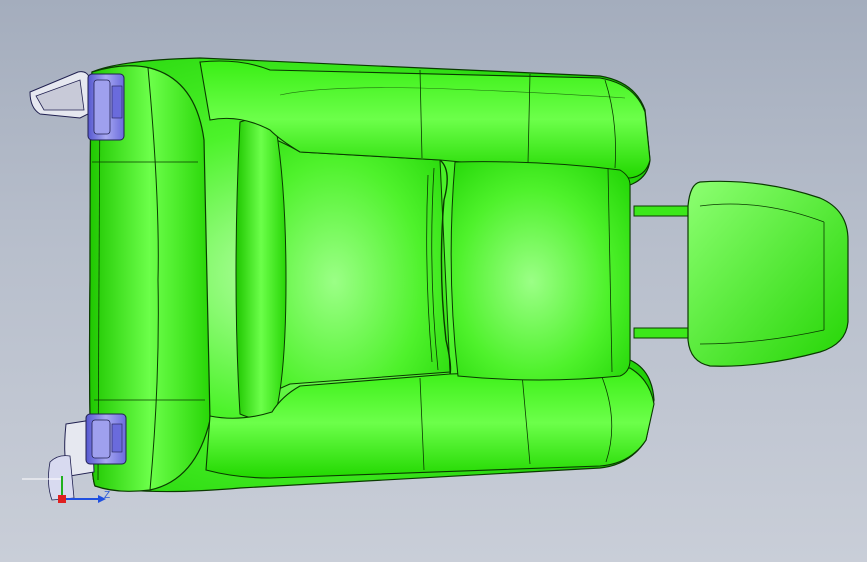 The width and height of the screenshot is (867, 562). Describe the element at coordinates (664, 211) in the screenshot. I see `headrest-post-upper` at that location.